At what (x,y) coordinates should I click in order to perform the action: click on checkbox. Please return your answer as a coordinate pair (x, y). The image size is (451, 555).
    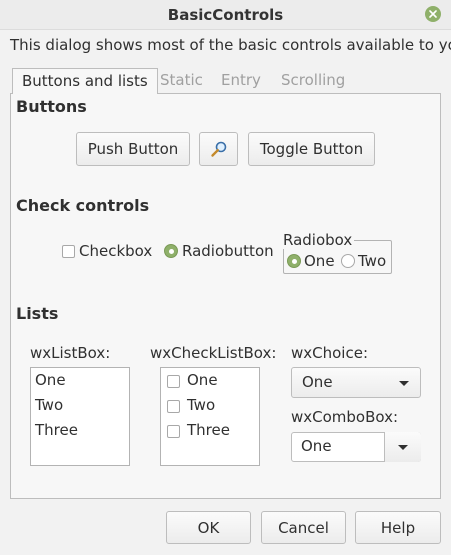
    Looking at the image, I should click on (68, 251).